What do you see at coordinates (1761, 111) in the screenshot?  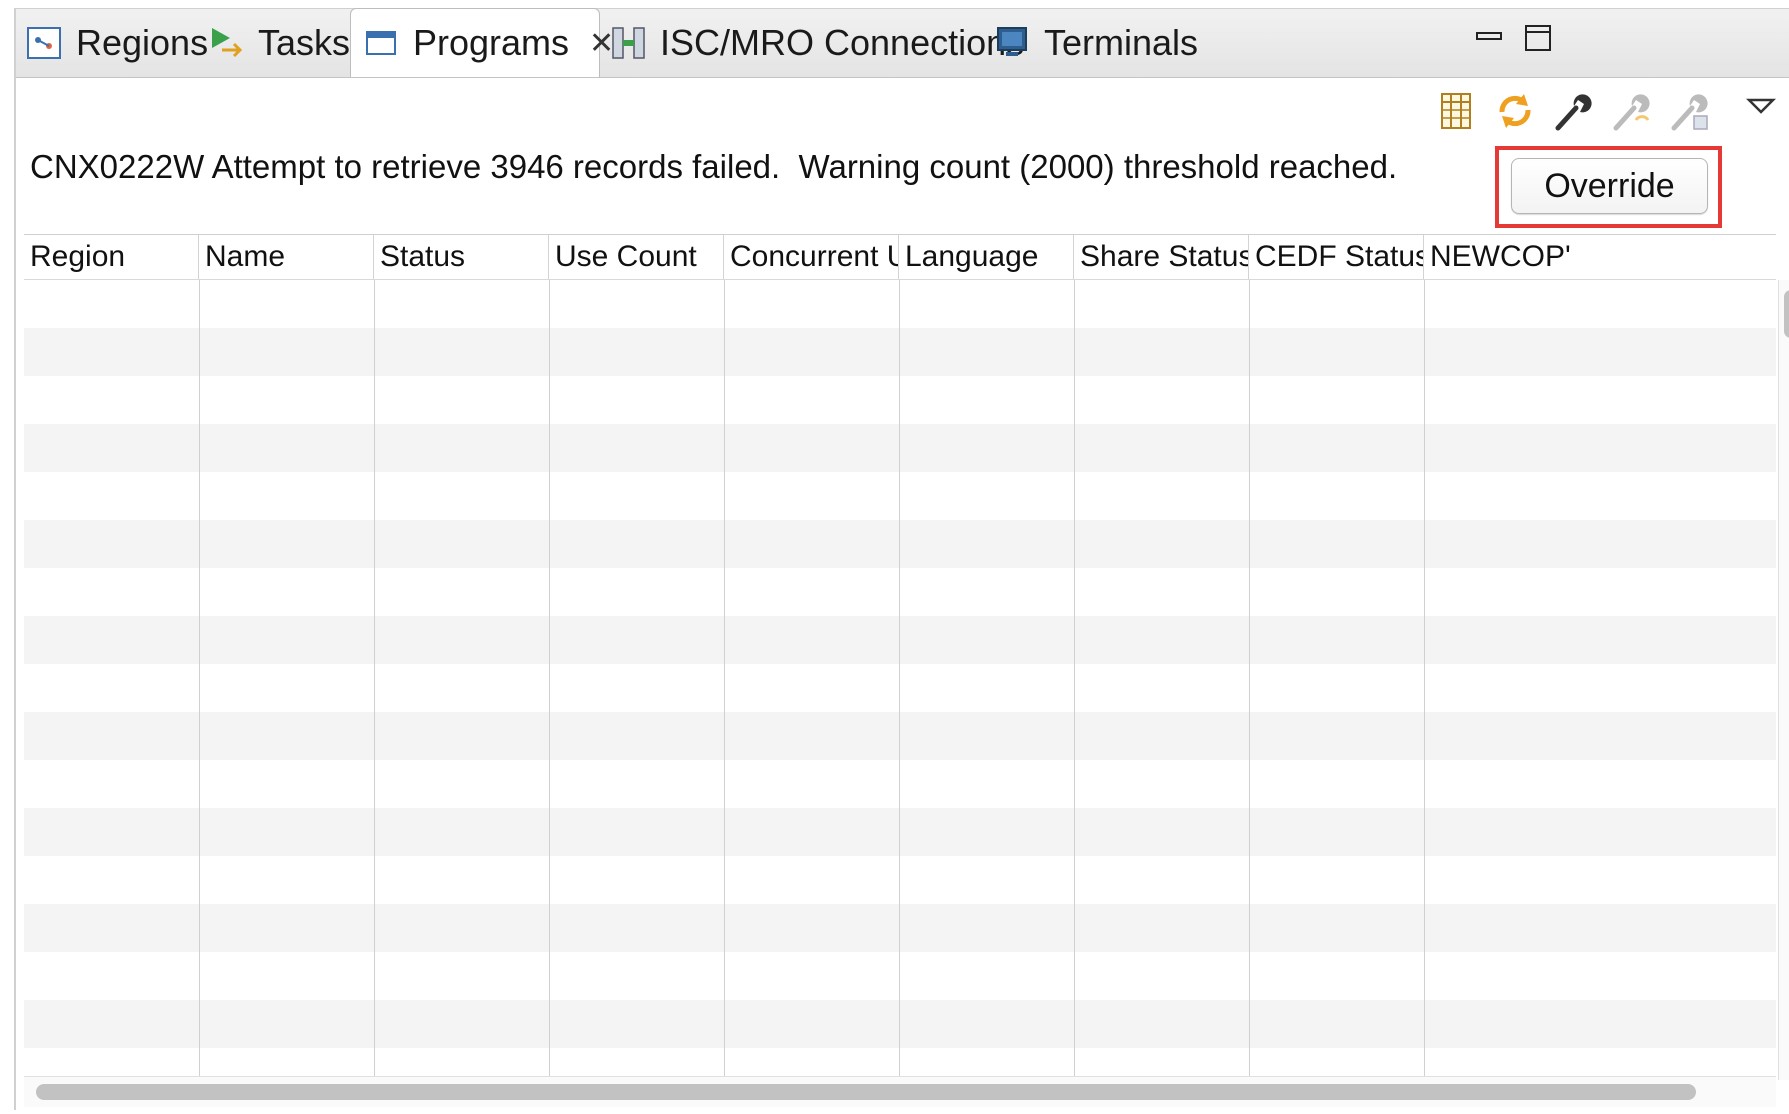 I see `view-menu-icon` at bounding box center [1761, 111].